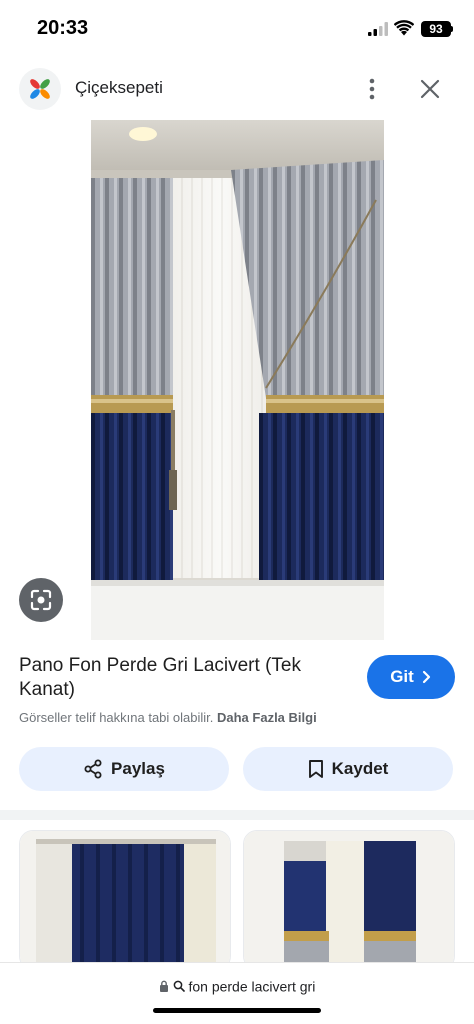  What do you see at coordinates (372, 89) in the screenshot?
I see `more-vertical-icon` at bounding box center [372, 89].